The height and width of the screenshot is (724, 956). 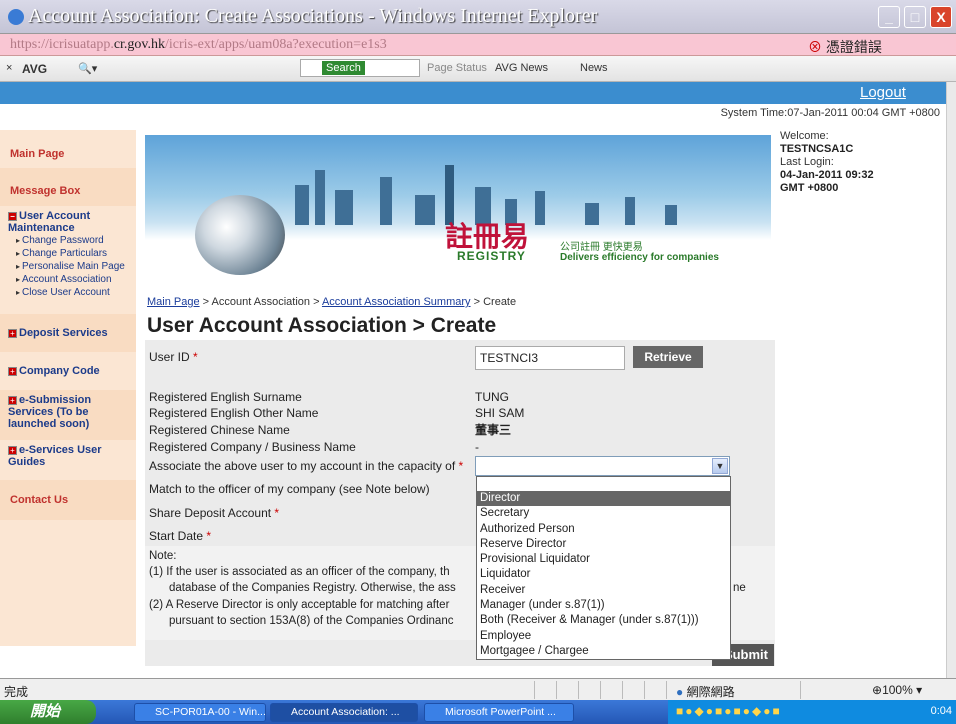 What do you see at coordinates (68, 279) in the screenshot?
I see `sidebar-item-account-association: Account Association` at bounding box center [68, 279].